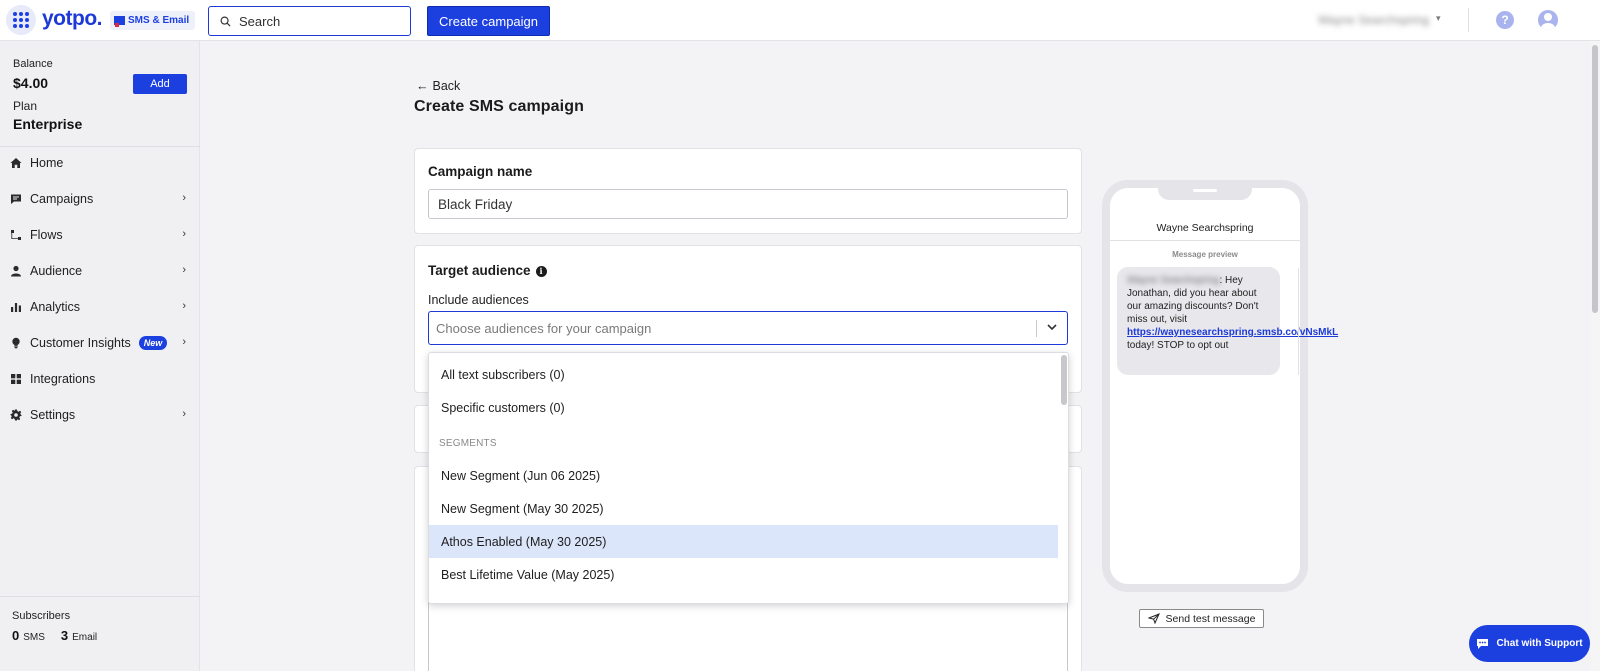 The image size is (1600, 671). What do you see at coordinates (25, 106) in the screenshot?
I see `plan-label: Plan` at bounding box center [25, 106].